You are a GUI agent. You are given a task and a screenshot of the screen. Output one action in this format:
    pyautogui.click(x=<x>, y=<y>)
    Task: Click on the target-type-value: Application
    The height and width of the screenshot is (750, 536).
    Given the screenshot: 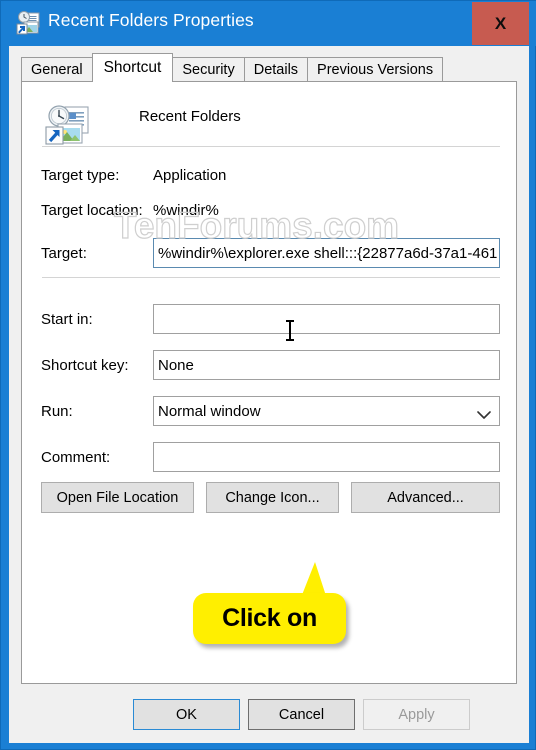 What is the action you would take?
    pyautogui.click(x=190, y=175)
    